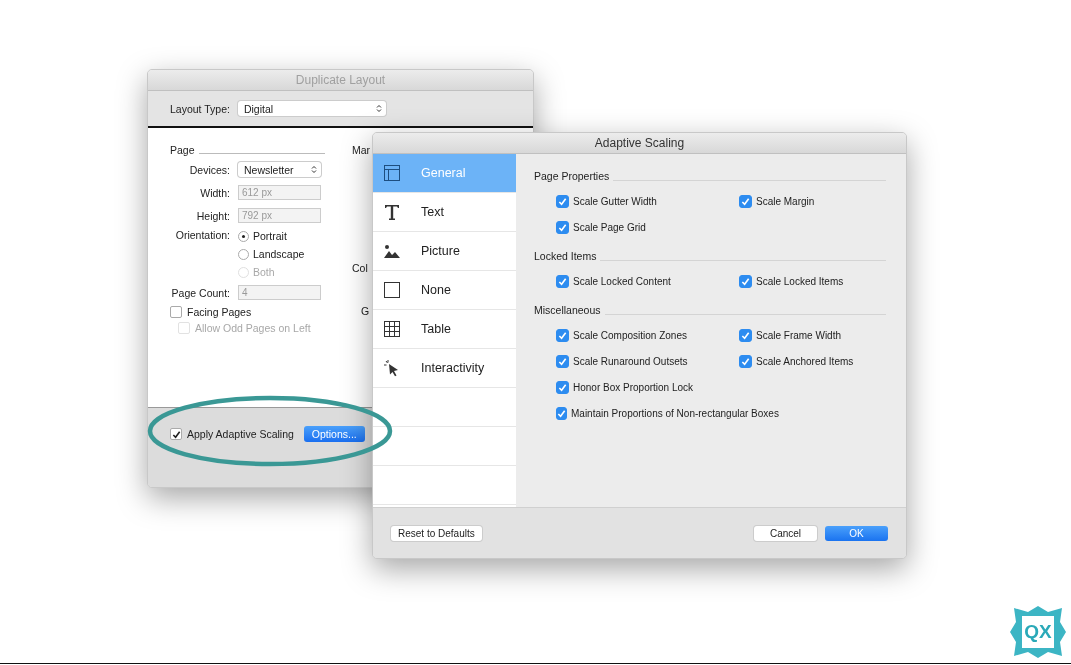  I want to click on checkbox-label: Allow Odd Pages on Left, so click(253, 328).